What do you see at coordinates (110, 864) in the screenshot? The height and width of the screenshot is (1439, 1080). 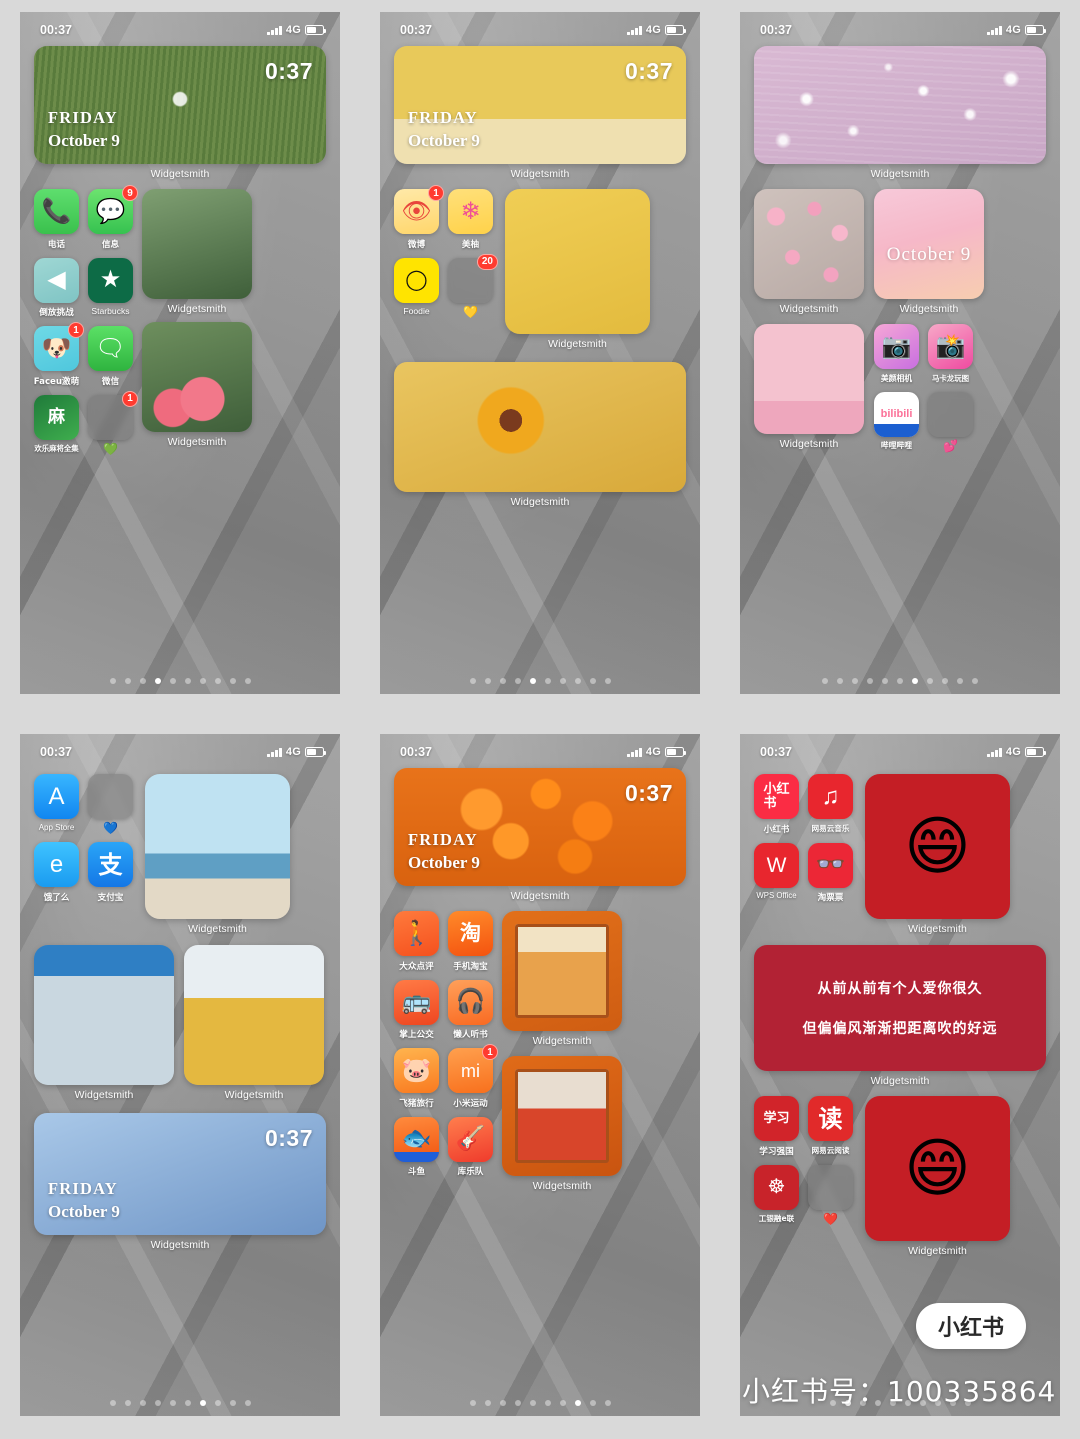 I see `alipay-icon: 支` at bounding box center [110, 864].